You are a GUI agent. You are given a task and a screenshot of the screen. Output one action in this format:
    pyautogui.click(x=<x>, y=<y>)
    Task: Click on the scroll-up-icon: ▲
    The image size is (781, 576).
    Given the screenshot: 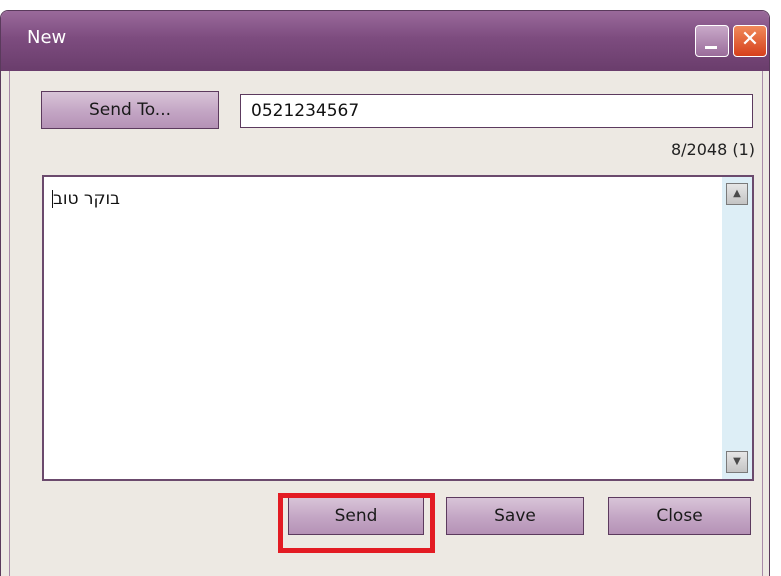 What is the action you would take?
    pyautogui.click(x=737, y=194)
    